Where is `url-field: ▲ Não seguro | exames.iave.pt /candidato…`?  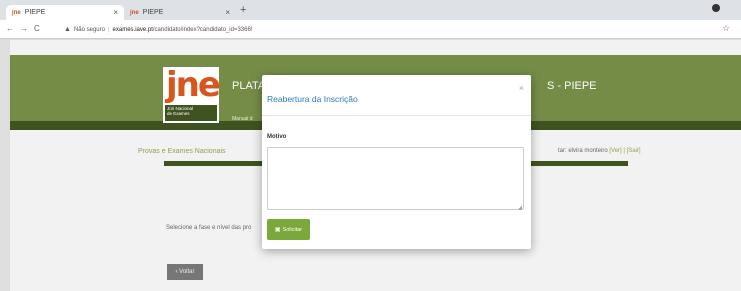
url-field: ▲ Não seguro | exames.iave.pt /candidato… is located at coordinates (384, 29).